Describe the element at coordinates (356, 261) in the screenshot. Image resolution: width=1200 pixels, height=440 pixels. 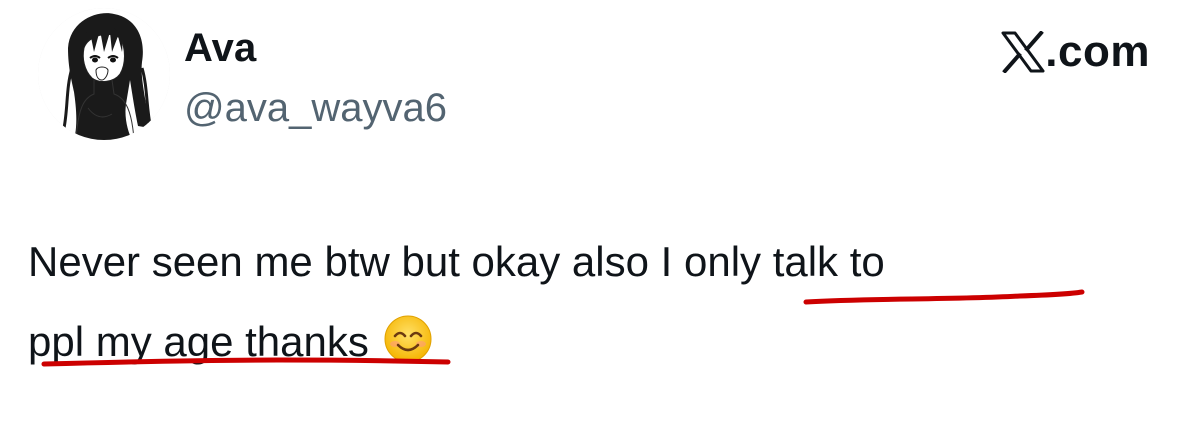
I see `tweet-text-plain: Never seen me btw but okay also I` at that location.